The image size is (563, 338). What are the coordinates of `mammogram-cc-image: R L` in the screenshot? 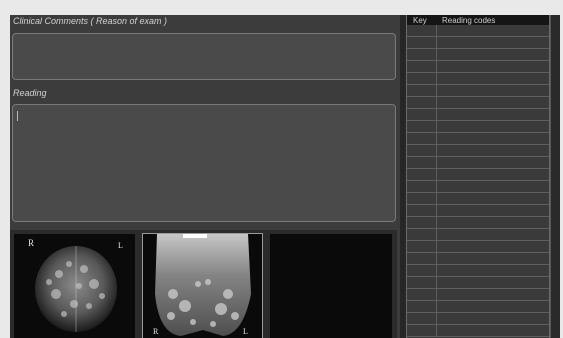 It's located at (75, 285).